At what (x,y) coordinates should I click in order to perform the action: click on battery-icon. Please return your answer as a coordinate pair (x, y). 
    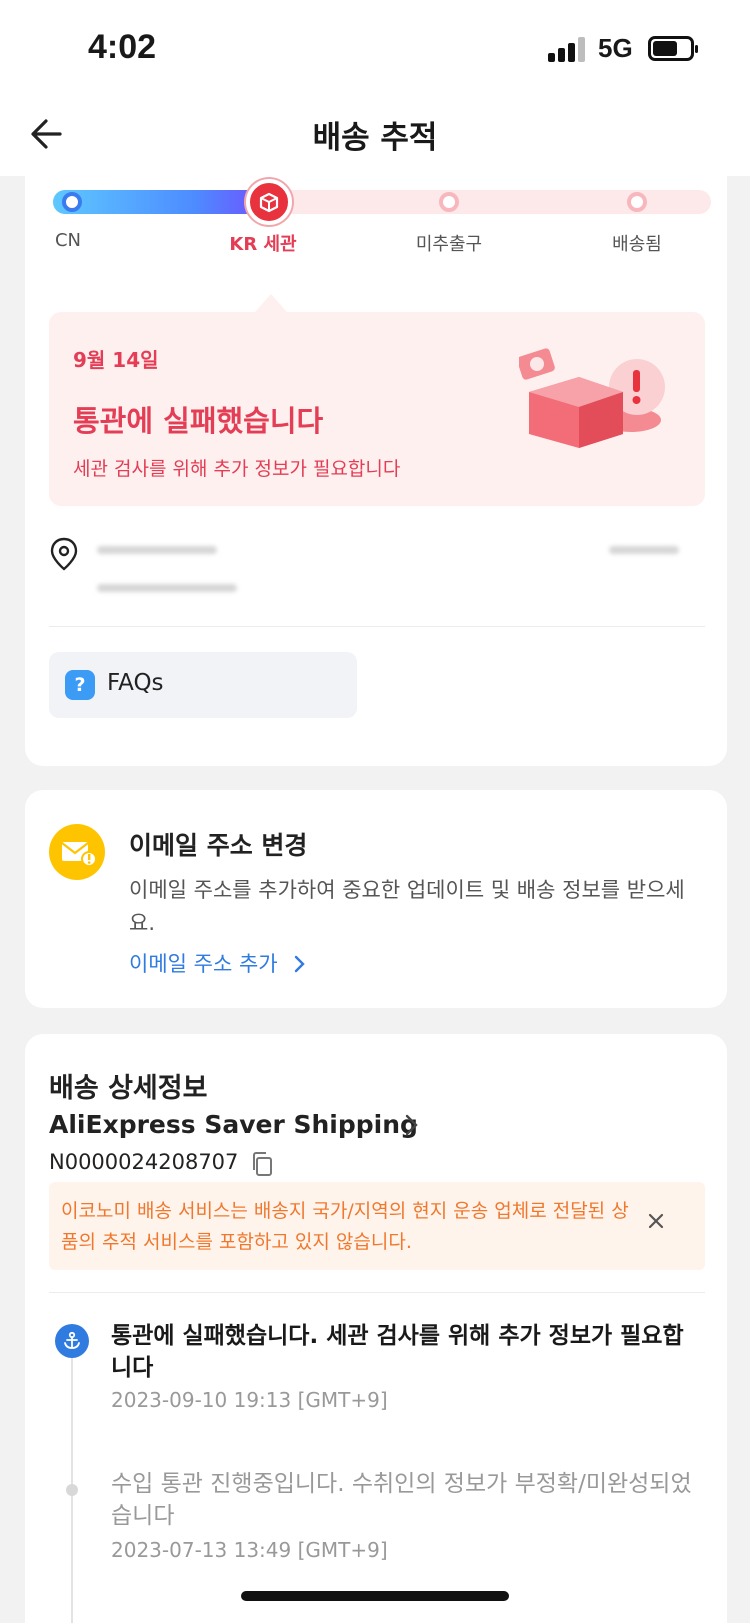
    Looking at the image, I should click on (673, 48).